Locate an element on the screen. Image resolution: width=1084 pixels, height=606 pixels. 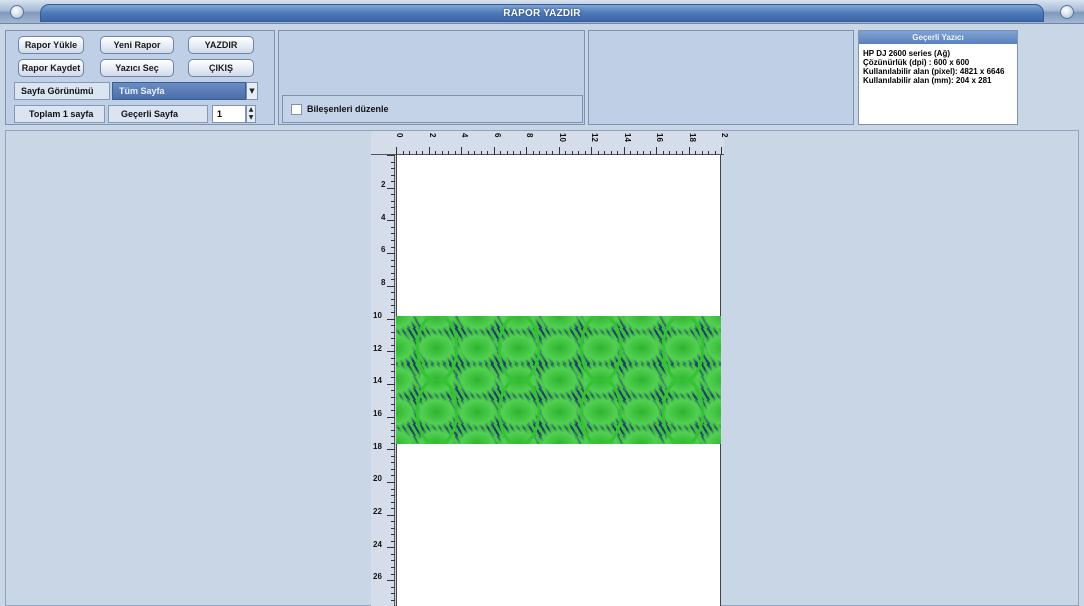
select-printer-button: Yazıcı Seç is located at coordinates (137, 68).